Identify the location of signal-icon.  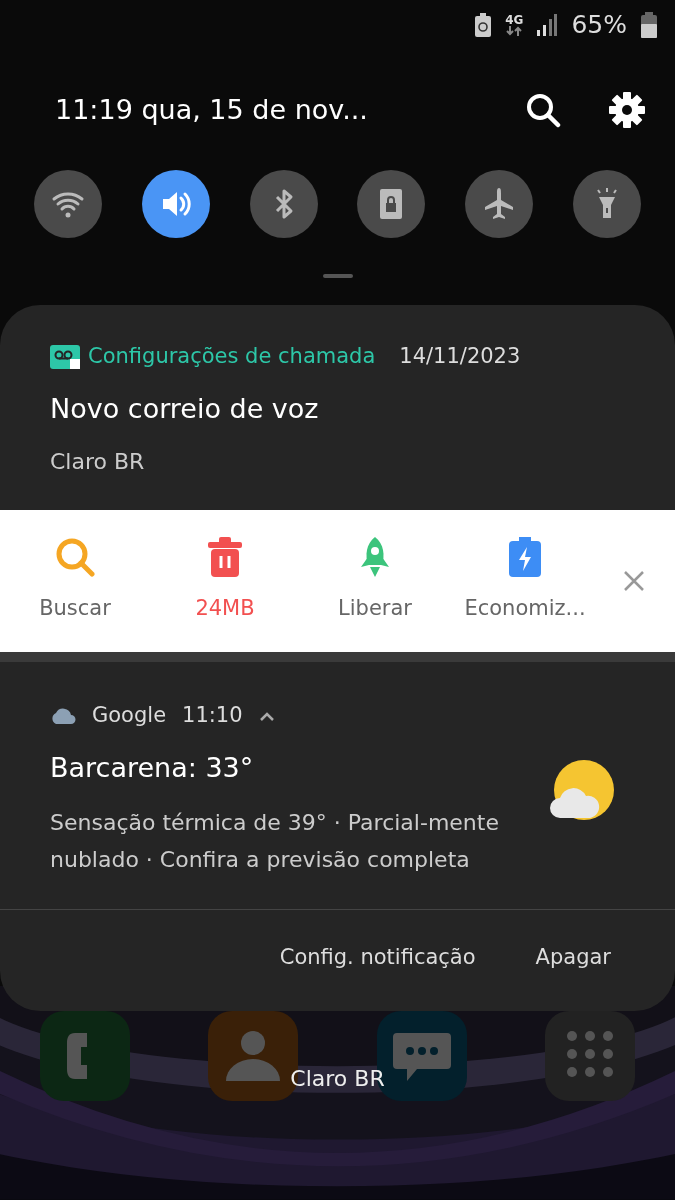
(547, 25).